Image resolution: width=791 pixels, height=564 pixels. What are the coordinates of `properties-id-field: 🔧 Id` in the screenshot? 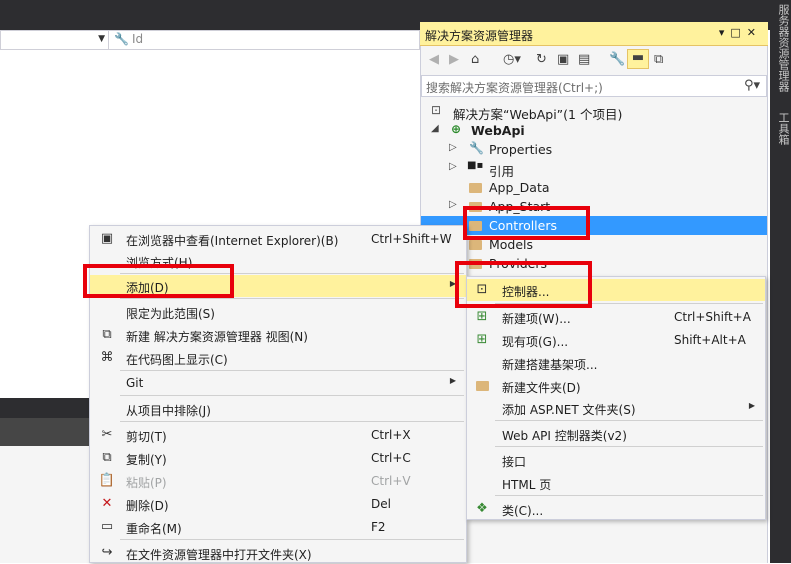 It's located at (128, 39).